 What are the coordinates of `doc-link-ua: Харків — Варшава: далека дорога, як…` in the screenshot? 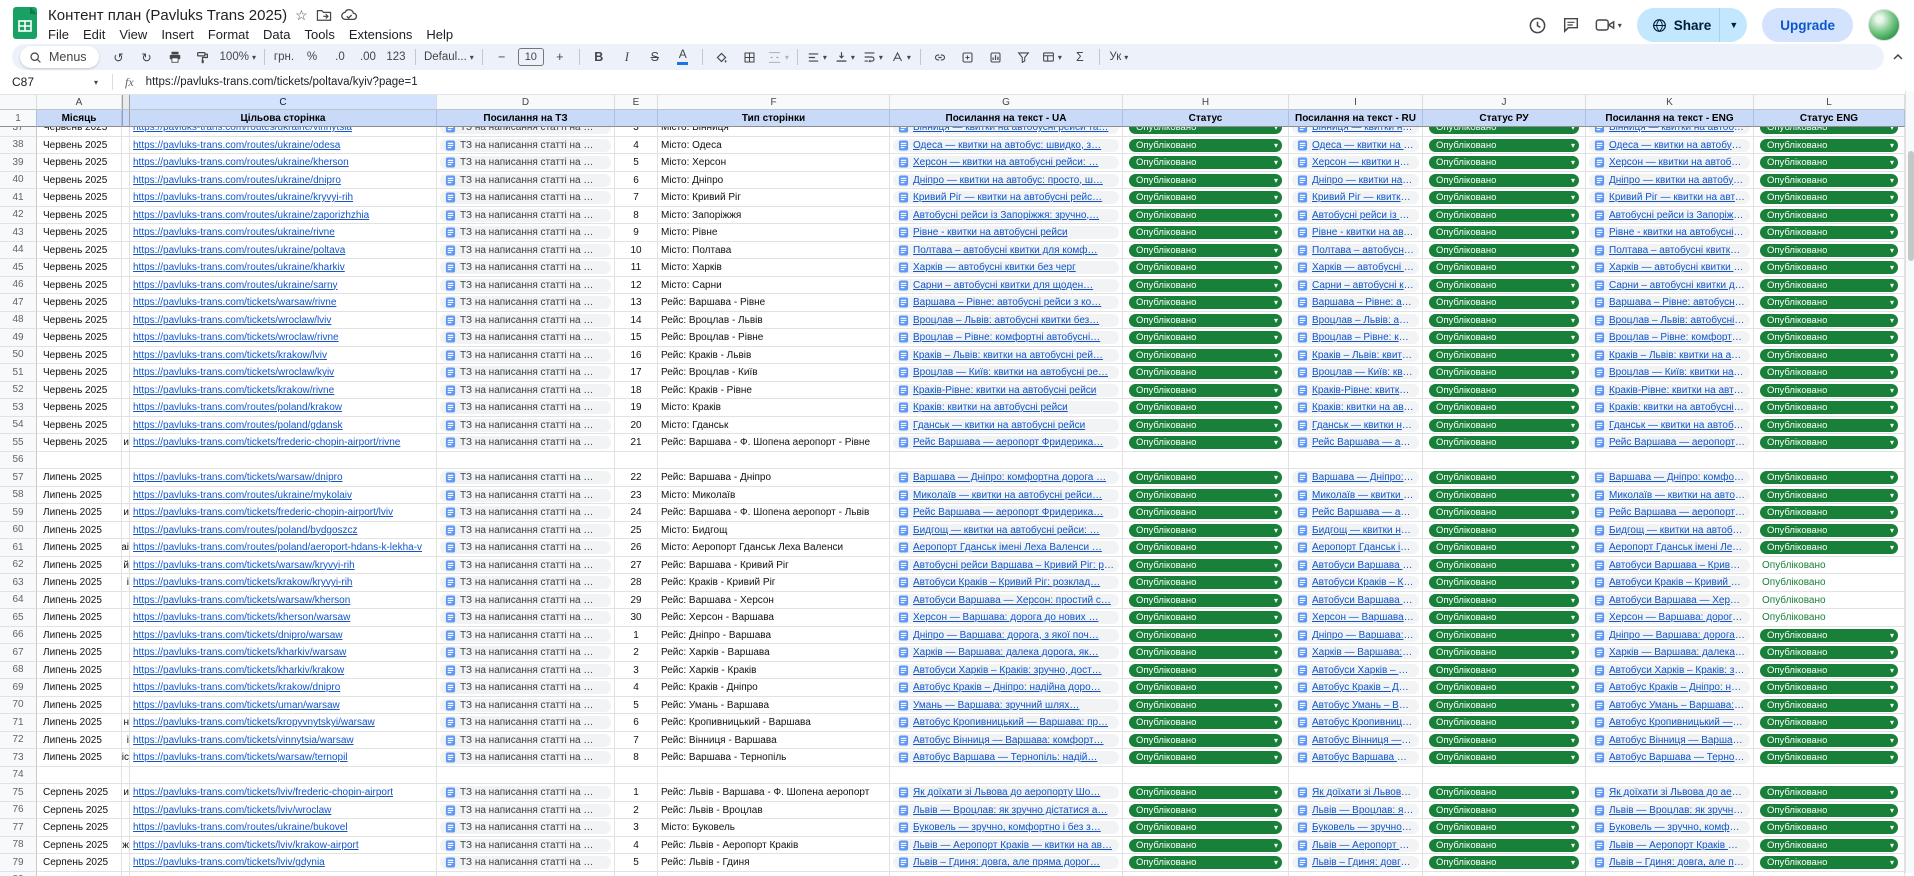 It's located at (1006, 652).